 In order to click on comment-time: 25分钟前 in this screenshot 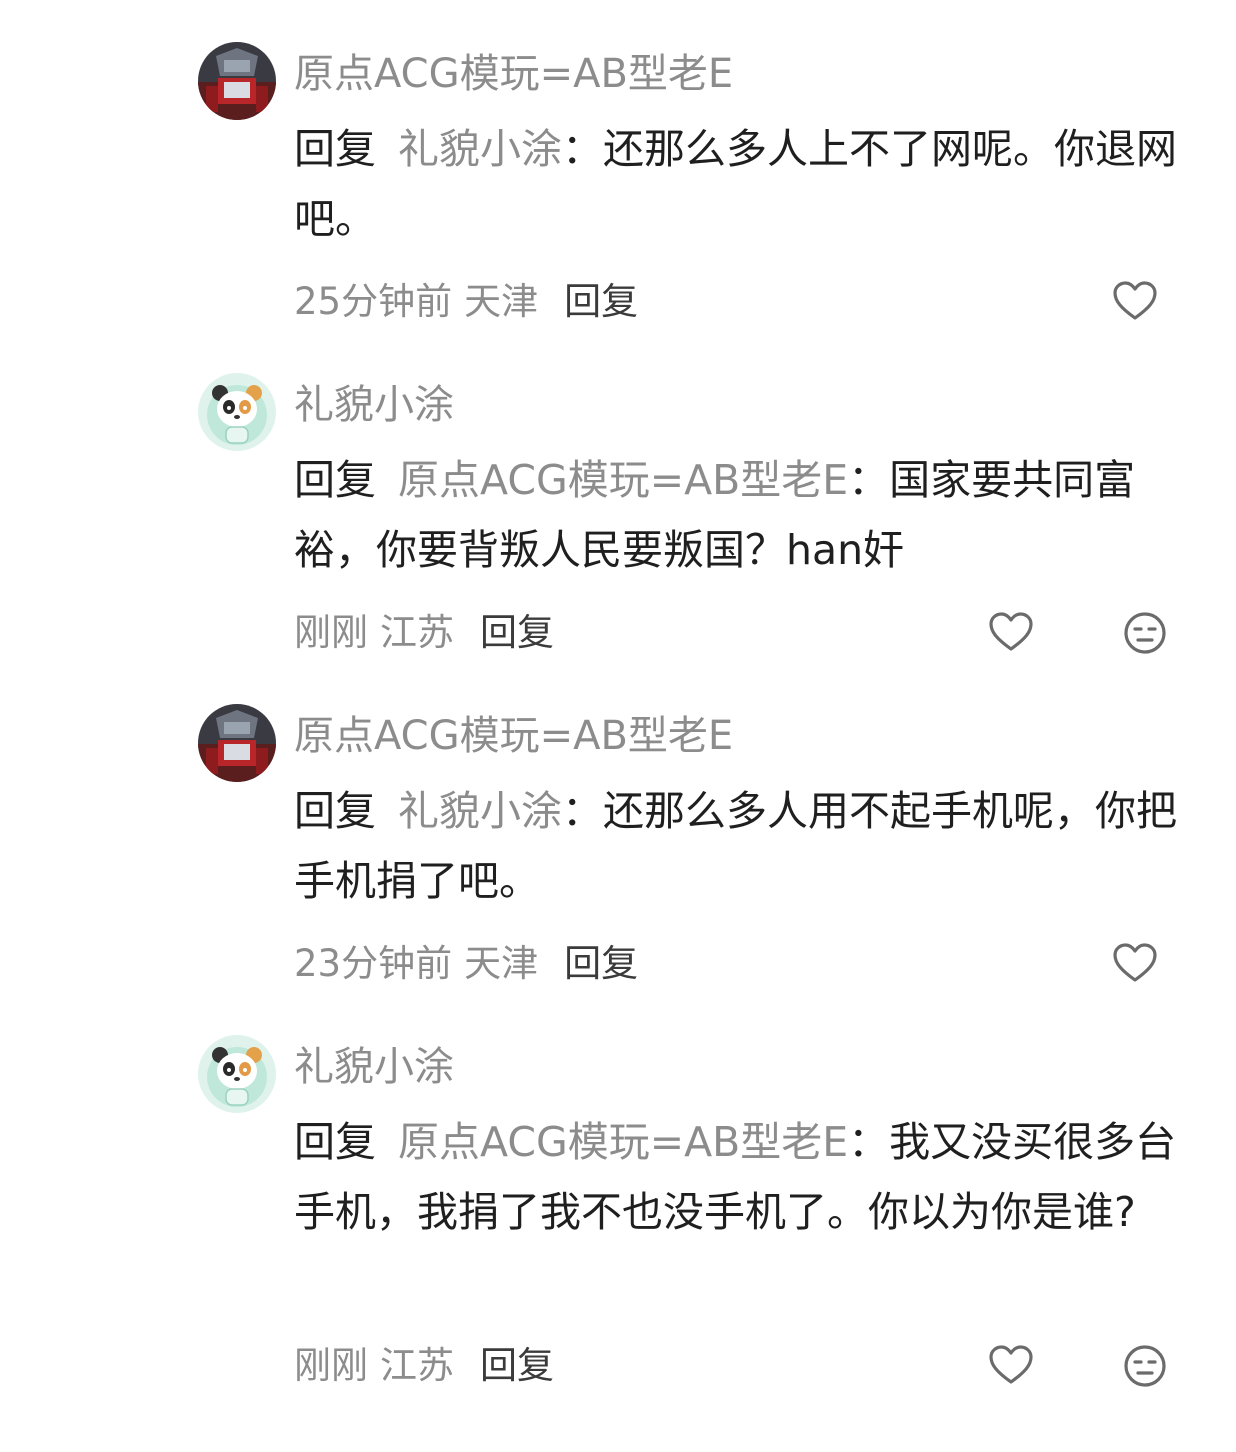, I will do `click(373, 301)`.